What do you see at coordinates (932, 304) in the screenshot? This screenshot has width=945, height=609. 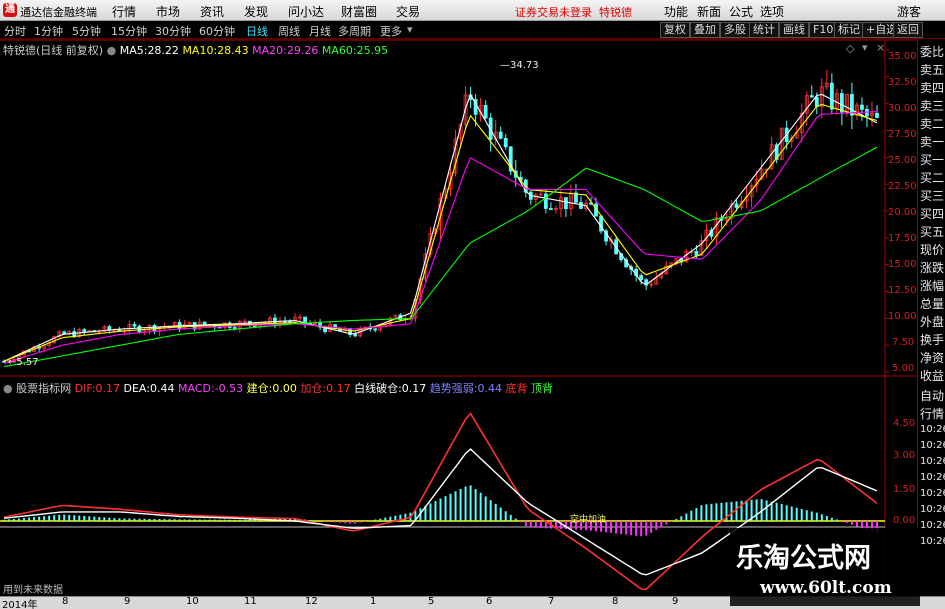 I see `rp-volume: 总量` at bounding box center [932, 304].